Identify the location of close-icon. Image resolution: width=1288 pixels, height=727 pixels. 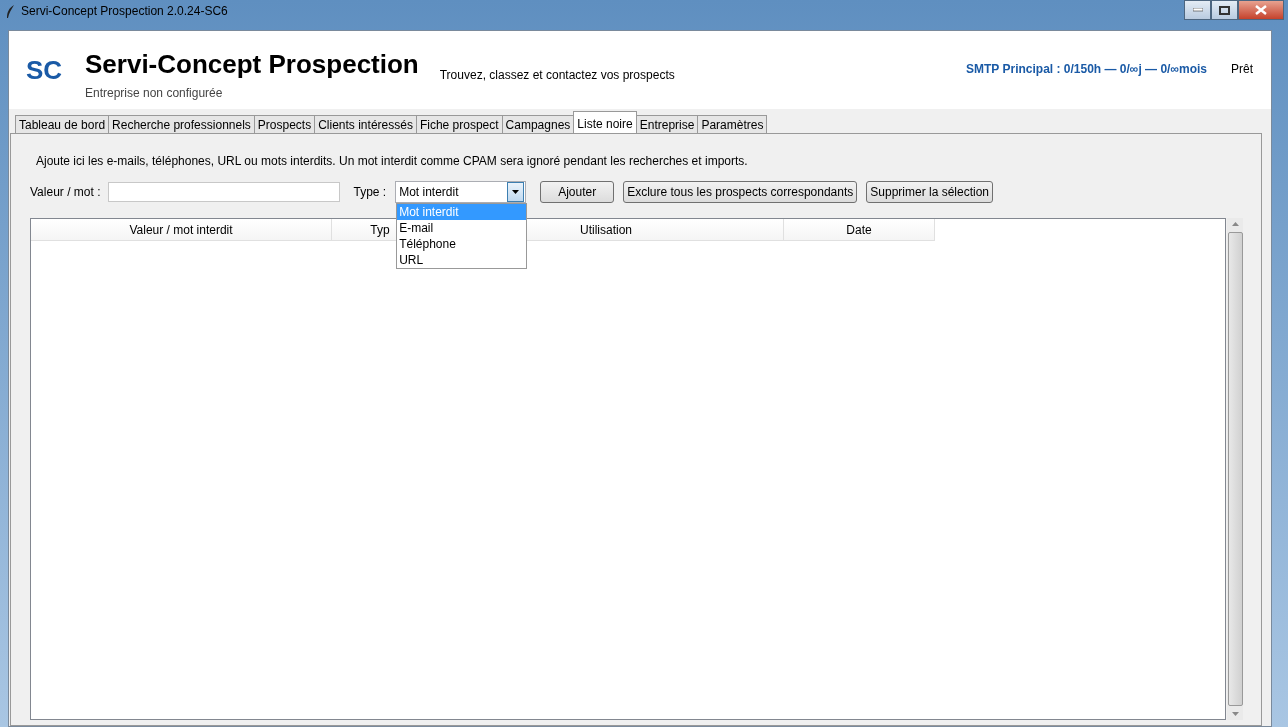
(1261, 10).